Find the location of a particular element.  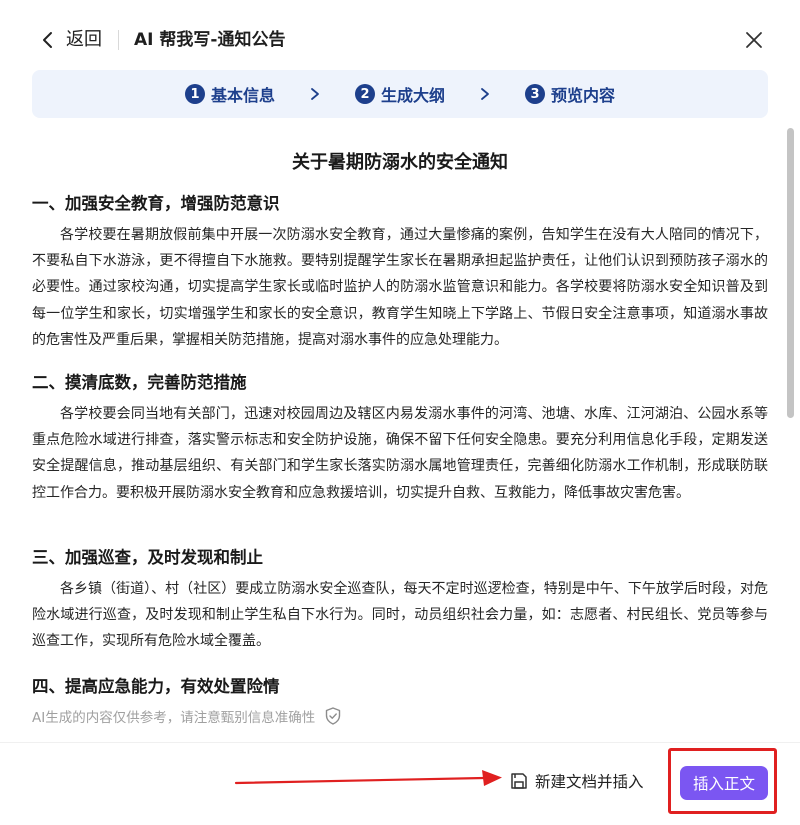

shield-check-icon is located at coordinates (333, 716).